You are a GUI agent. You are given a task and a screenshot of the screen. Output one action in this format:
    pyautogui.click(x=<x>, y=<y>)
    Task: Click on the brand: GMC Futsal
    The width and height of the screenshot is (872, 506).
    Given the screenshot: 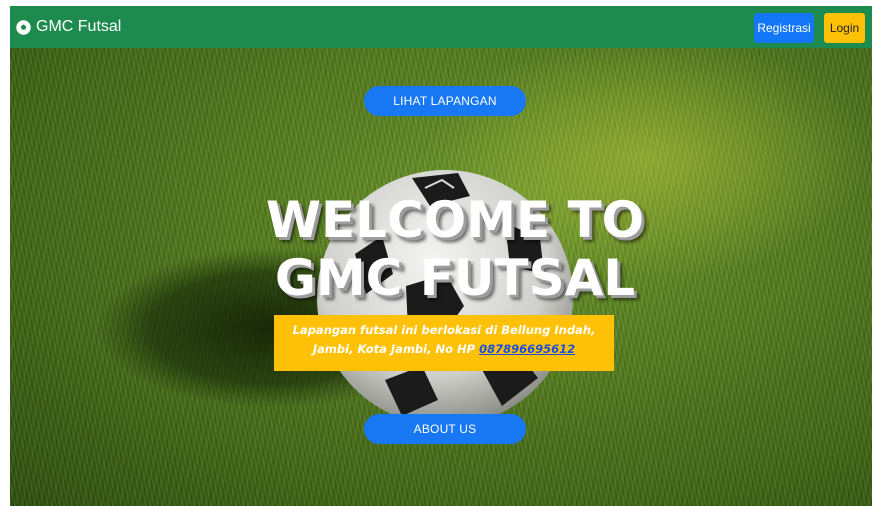 What is the action you would take?
    pyautogui.click(x=68, y=27)
    